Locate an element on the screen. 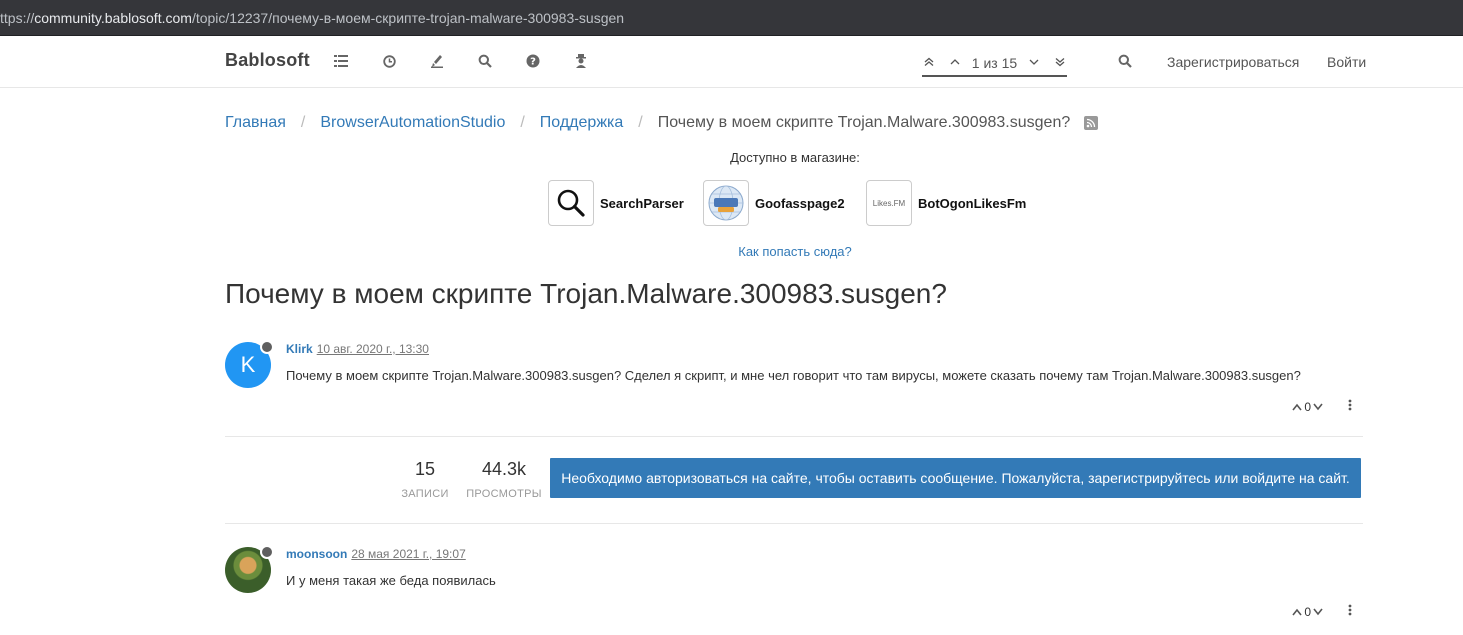  post-meta: moonsoon 28 мая 2021 г., 19:07 is located at coordinates (376, 554).